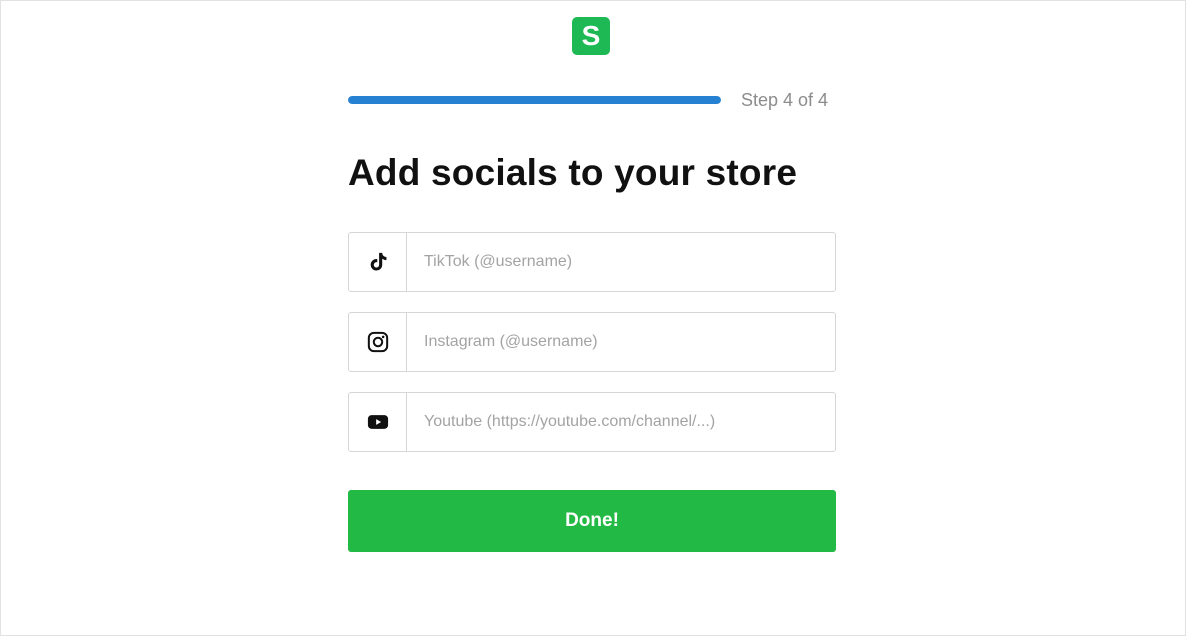 The image size is (1186, 636). I want to click on progress-bar, so click(534, 100).